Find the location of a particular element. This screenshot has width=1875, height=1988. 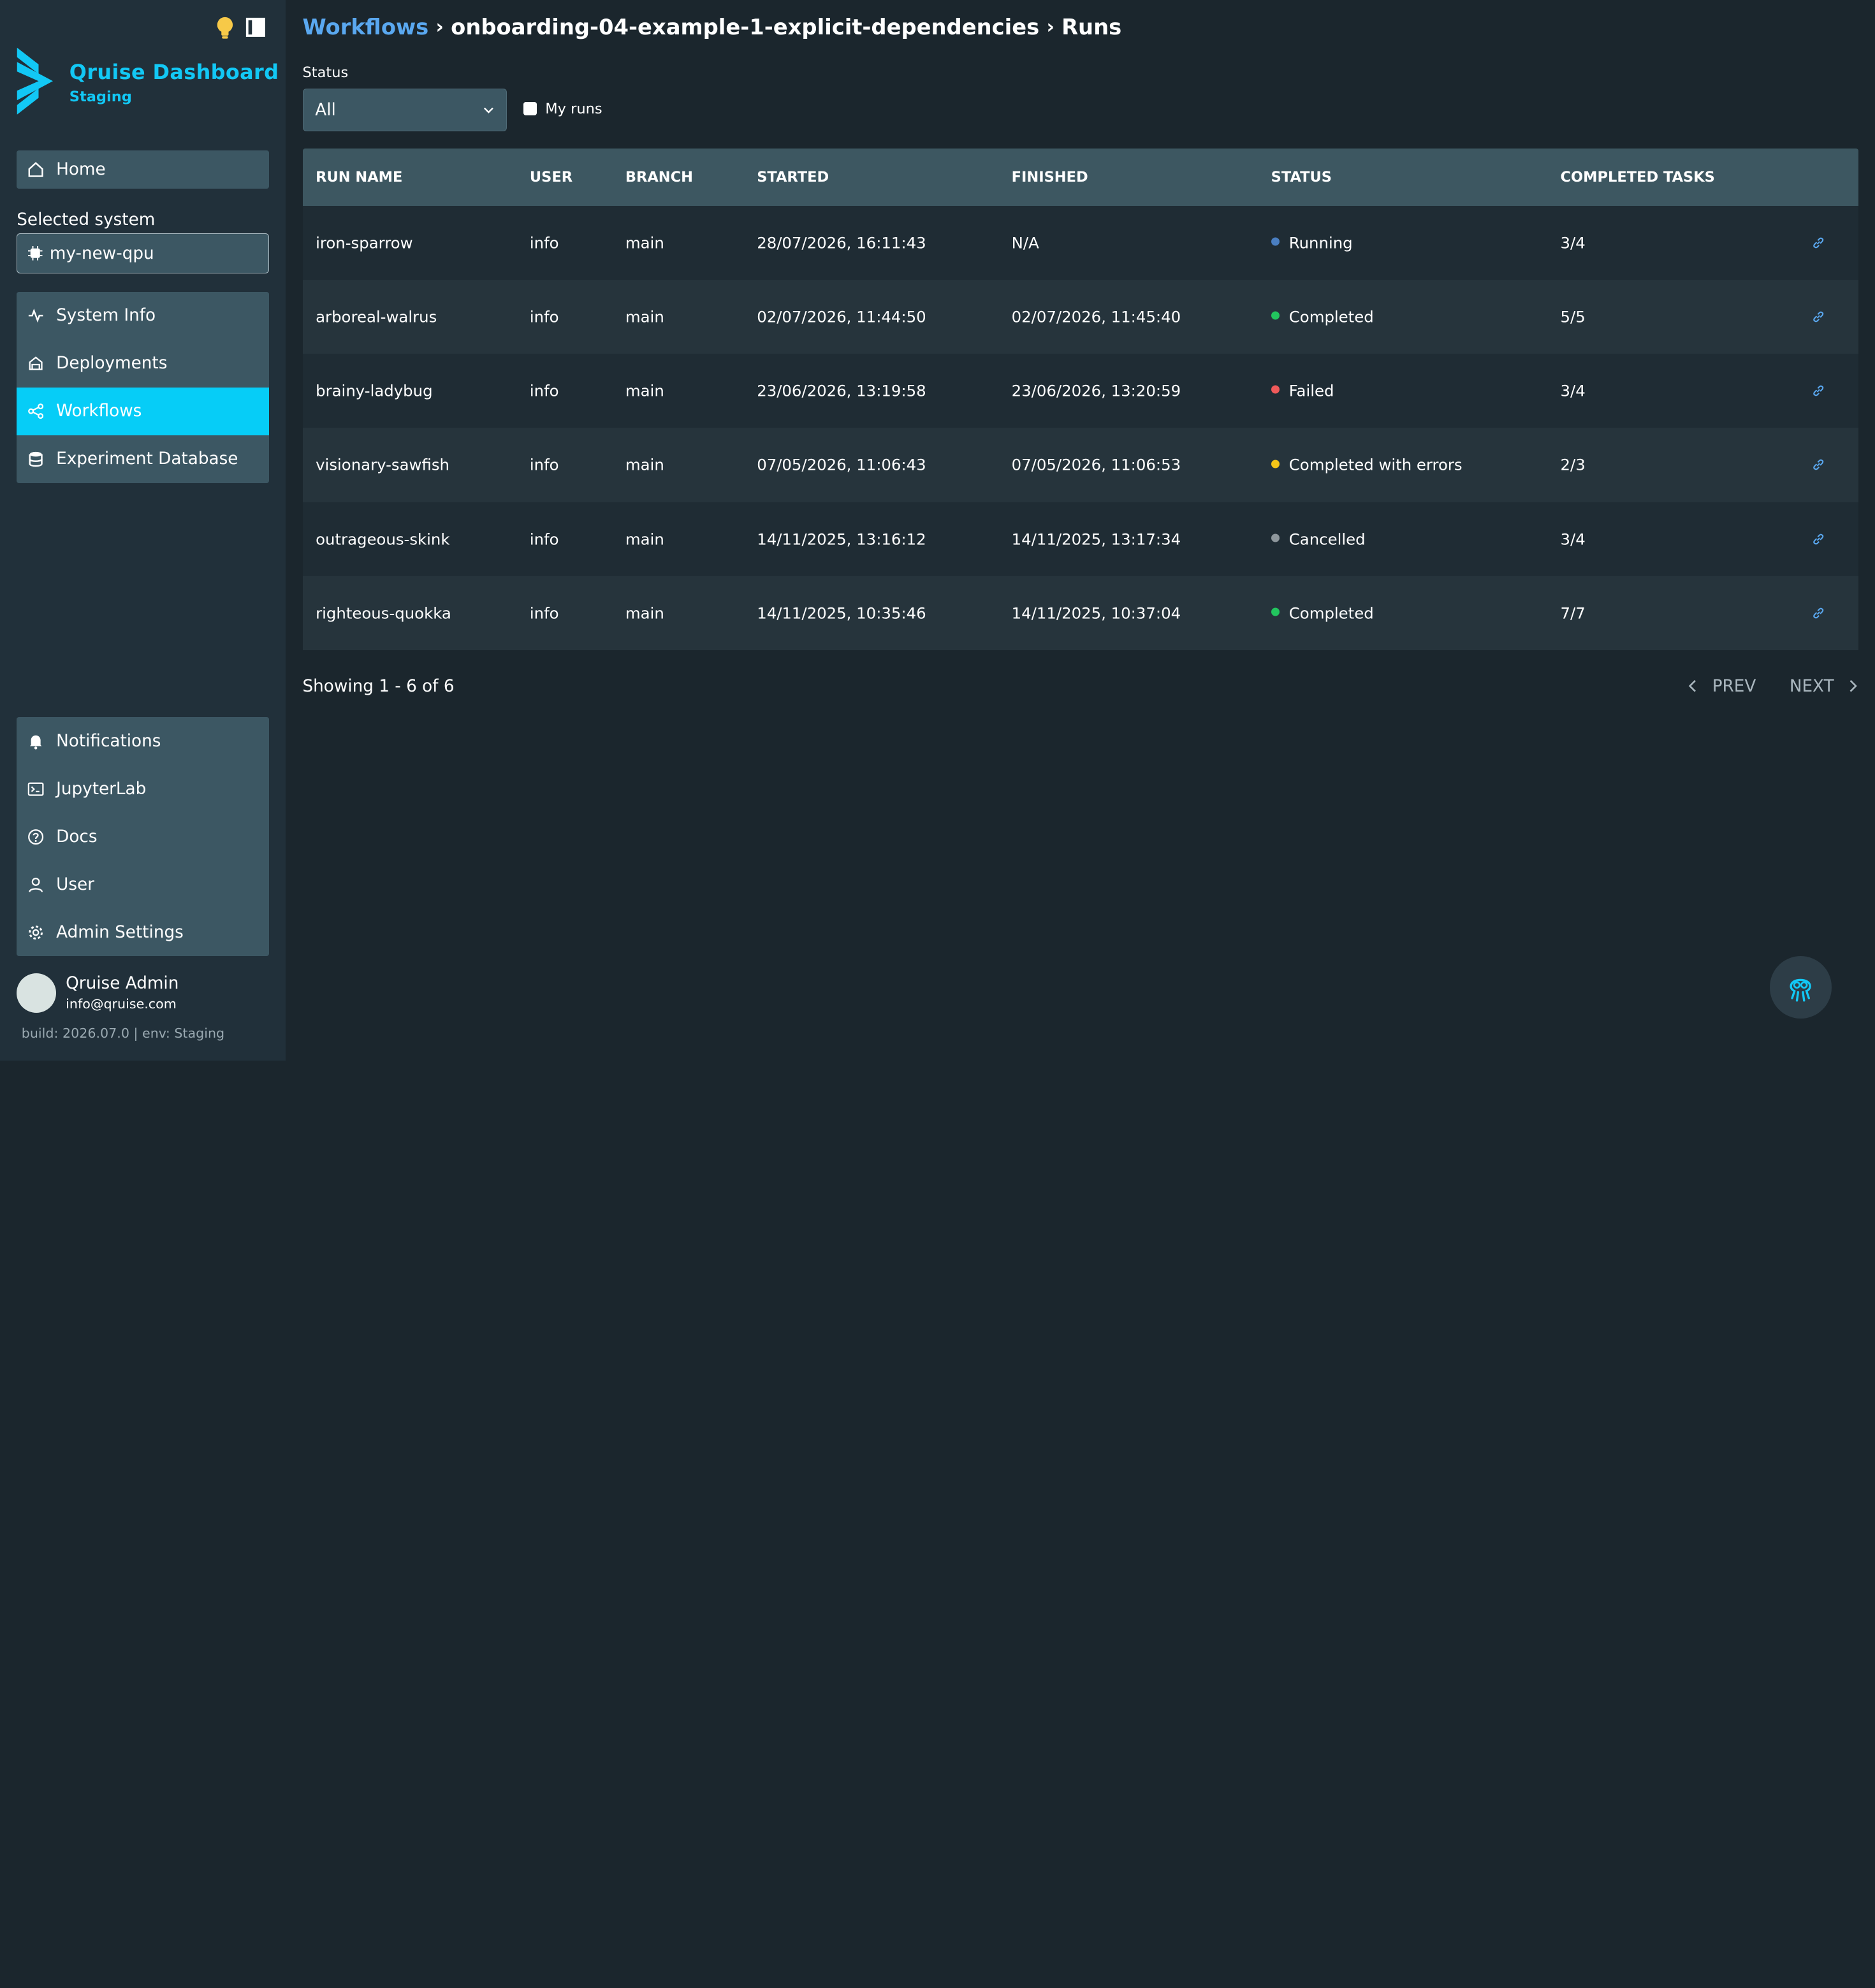

deployments-icon is located at coordinates (36, 363).